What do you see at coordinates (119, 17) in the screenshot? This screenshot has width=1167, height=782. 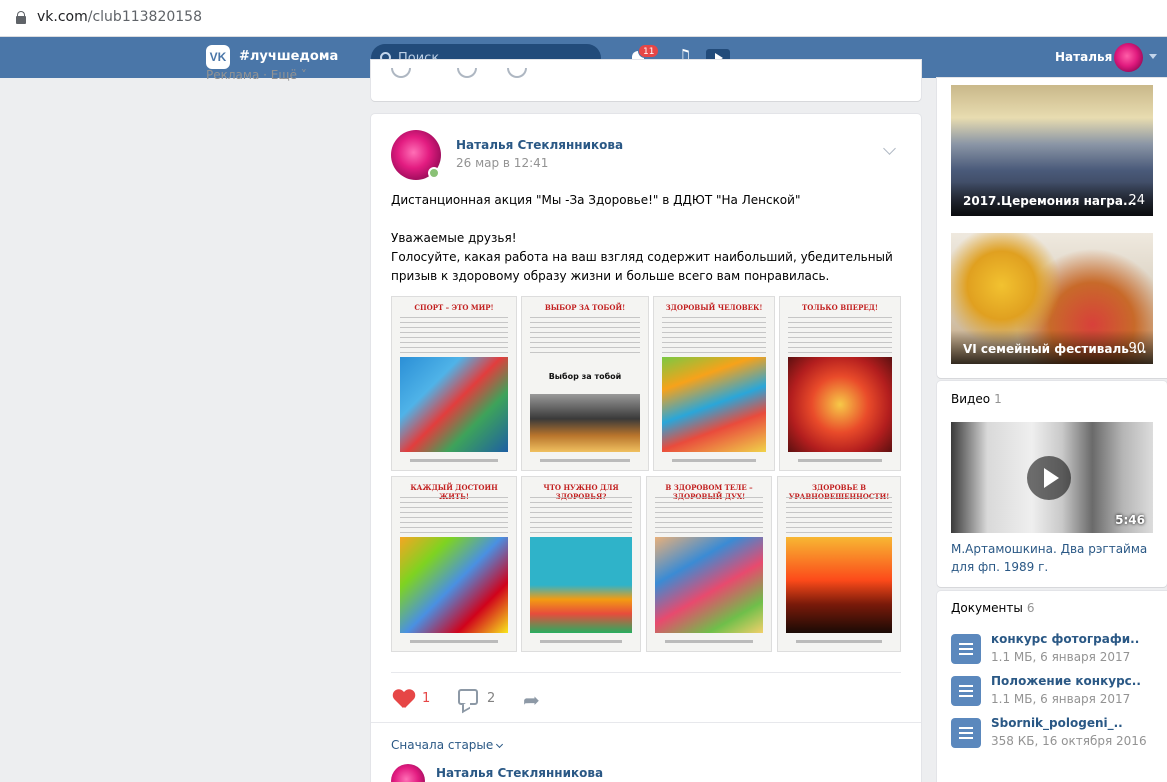 I see `url-text: vk.com/club113820158` at bounding box center [119, 17].